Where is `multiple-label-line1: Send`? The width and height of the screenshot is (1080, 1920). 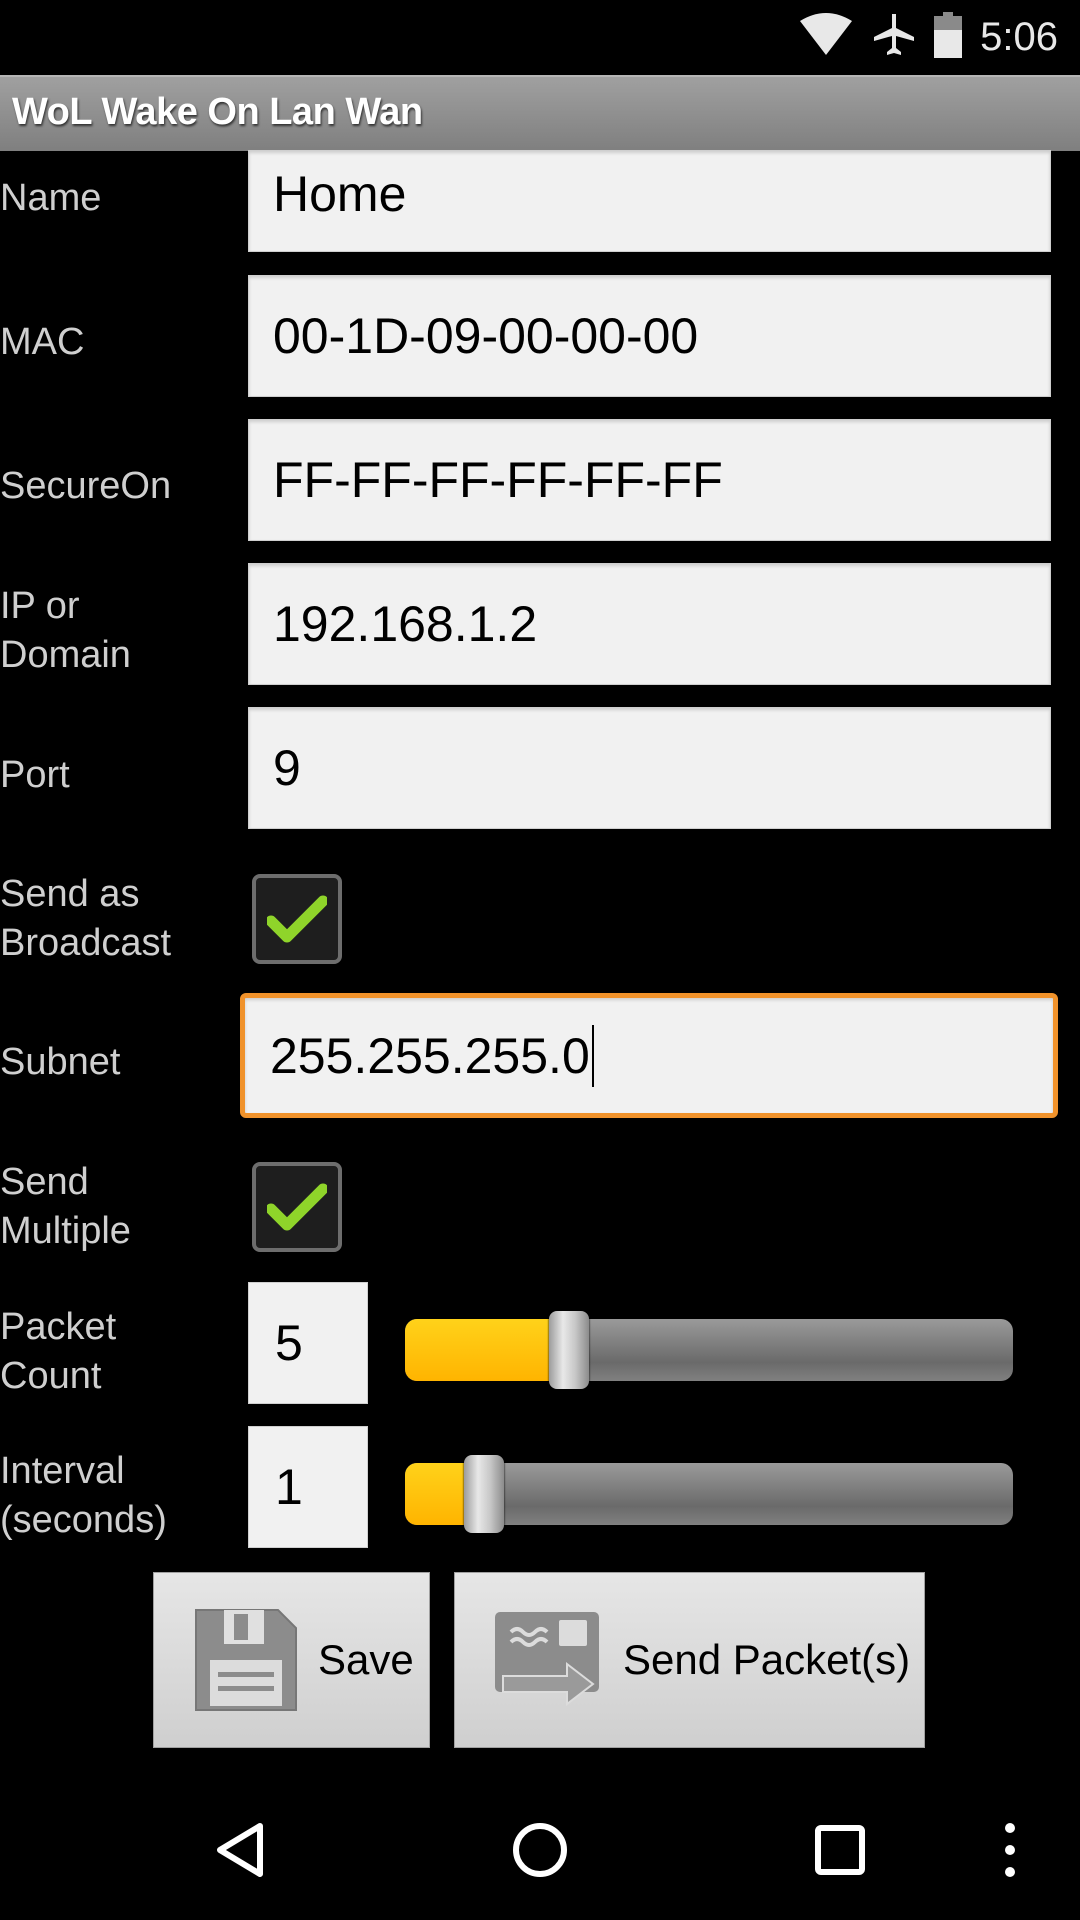 multiple-label-line1: Send is located at coordinates (44, 1182).